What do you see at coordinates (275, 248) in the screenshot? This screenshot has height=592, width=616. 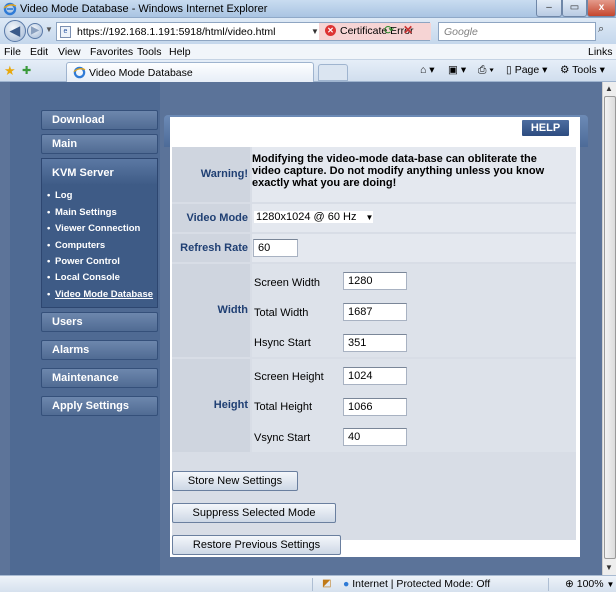 I see `refresh-rate-input: 60` at bounding box center [275, 248].